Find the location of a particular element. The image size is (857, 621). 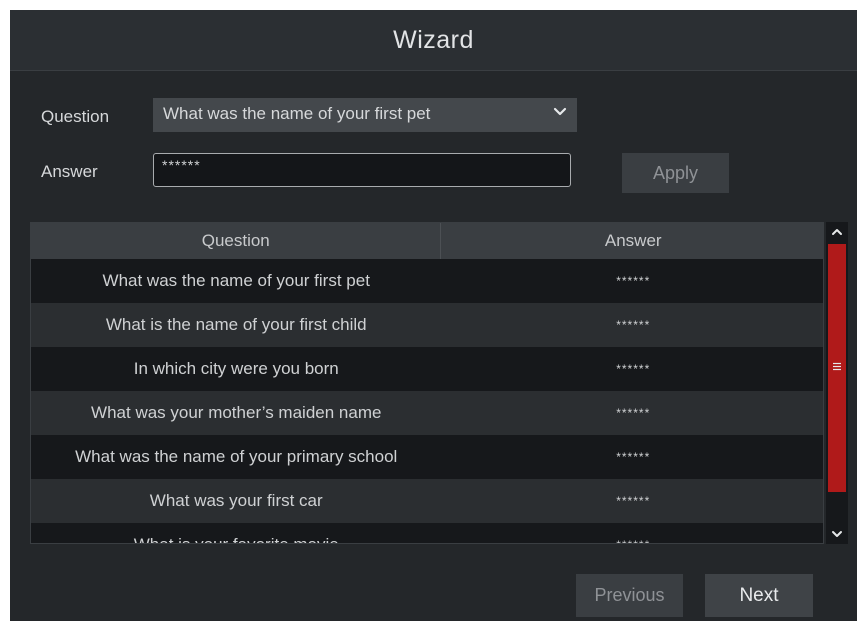

question-select: What was the name of your first pet is located at coordinates (365, 115).